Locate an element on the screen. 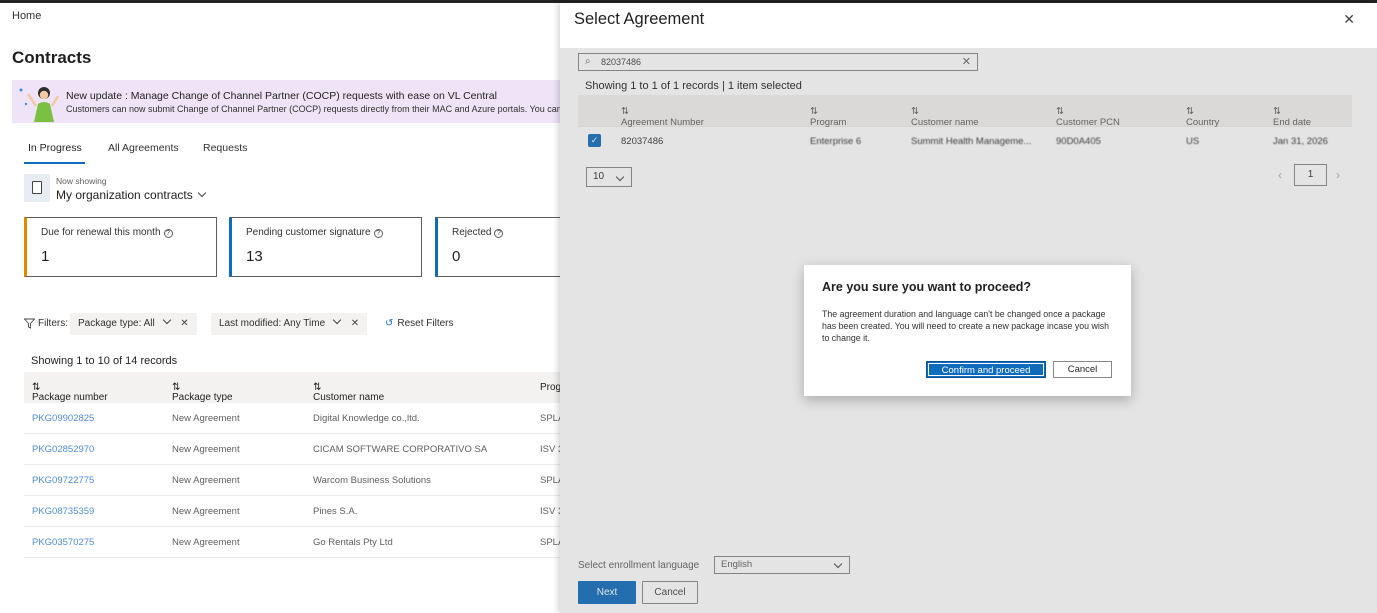 The width and height of the screenshot is (1377, 613). customer-name-cell: Go Rentals Pty Ltd is located at coordinates (353, 542).